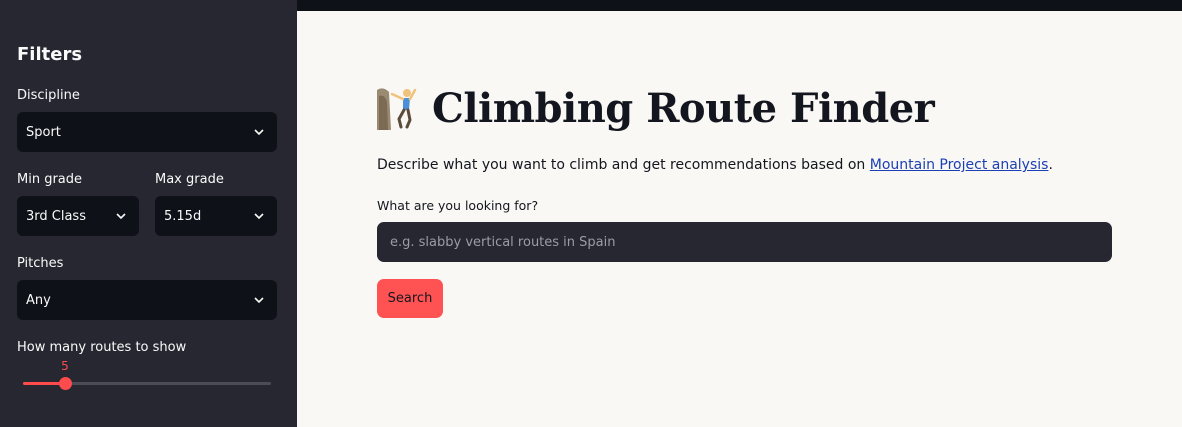 The height and width of the screenshot is (427, 1182). What do you see at coordinates (1050, 165) in the screenshot?
I see `description-suffix: .` at bounding box center [1050, 165].